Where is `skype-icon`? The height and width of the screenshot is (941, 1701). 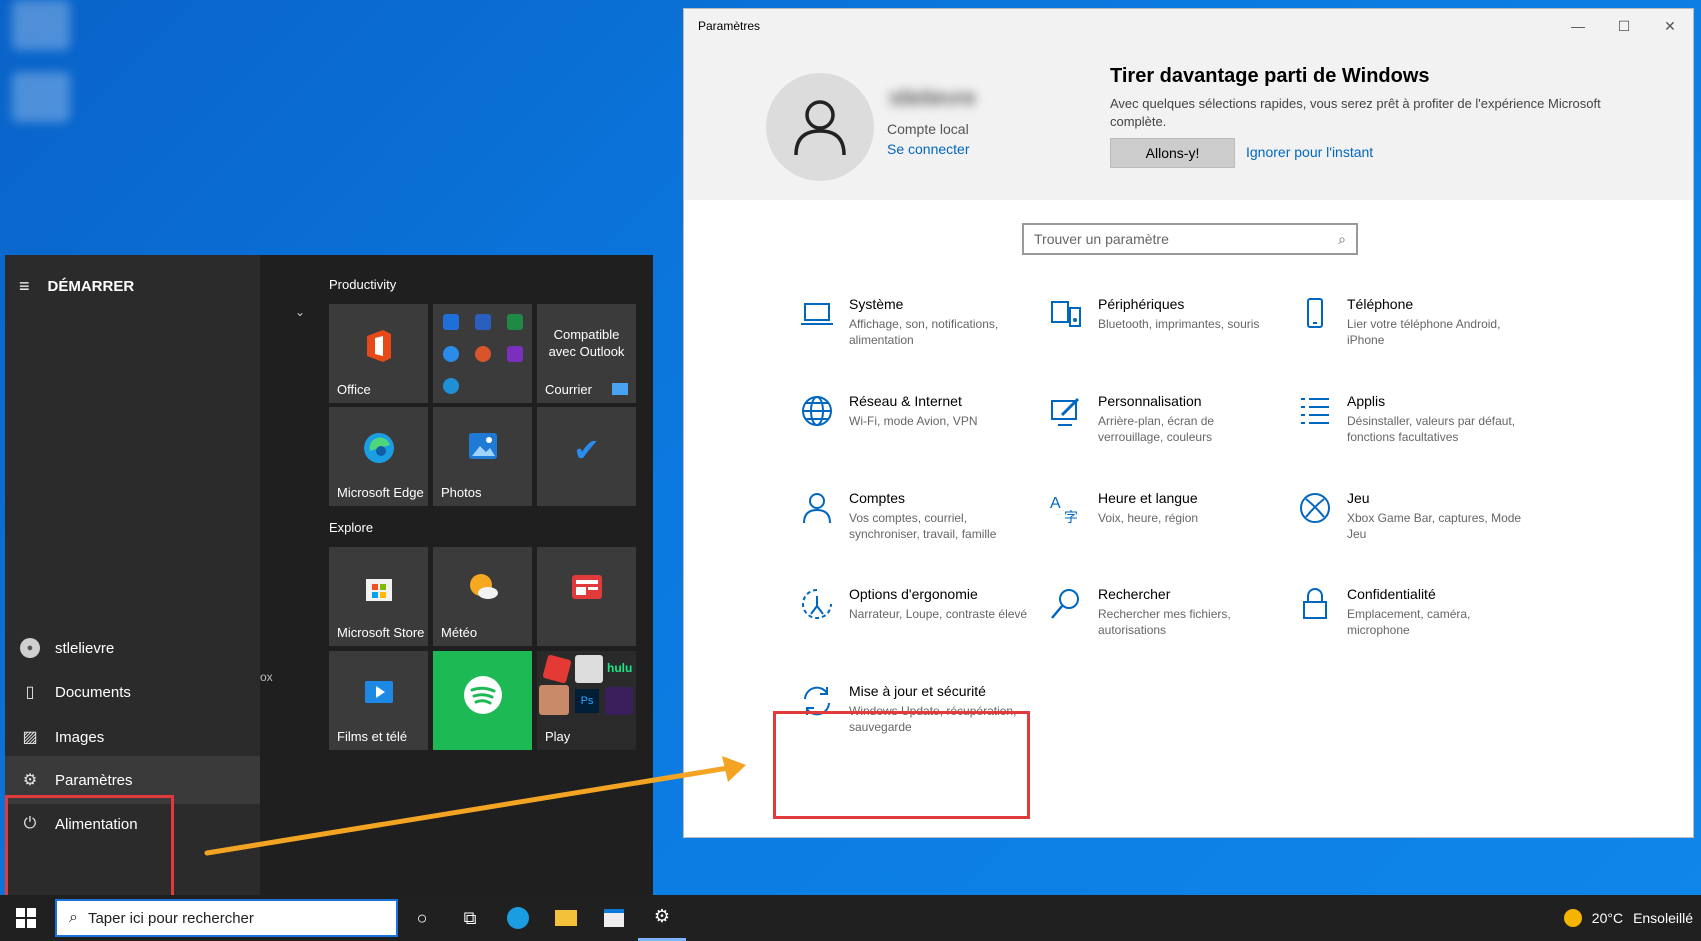 skype-icon is located at coordinates (451, 386).